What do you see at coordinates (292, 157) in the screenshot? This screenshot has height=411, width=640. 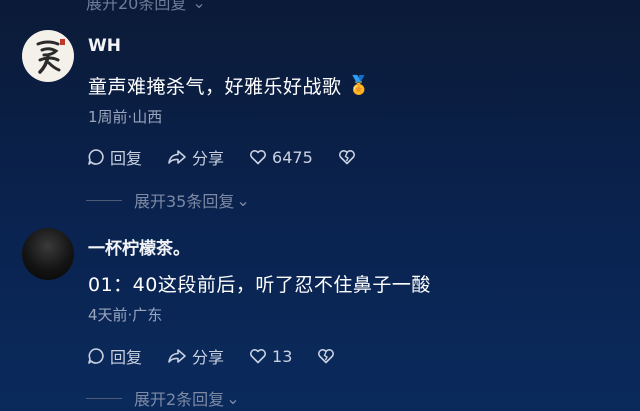 I see `like-count: 6475` at bounding box center [292, 157].